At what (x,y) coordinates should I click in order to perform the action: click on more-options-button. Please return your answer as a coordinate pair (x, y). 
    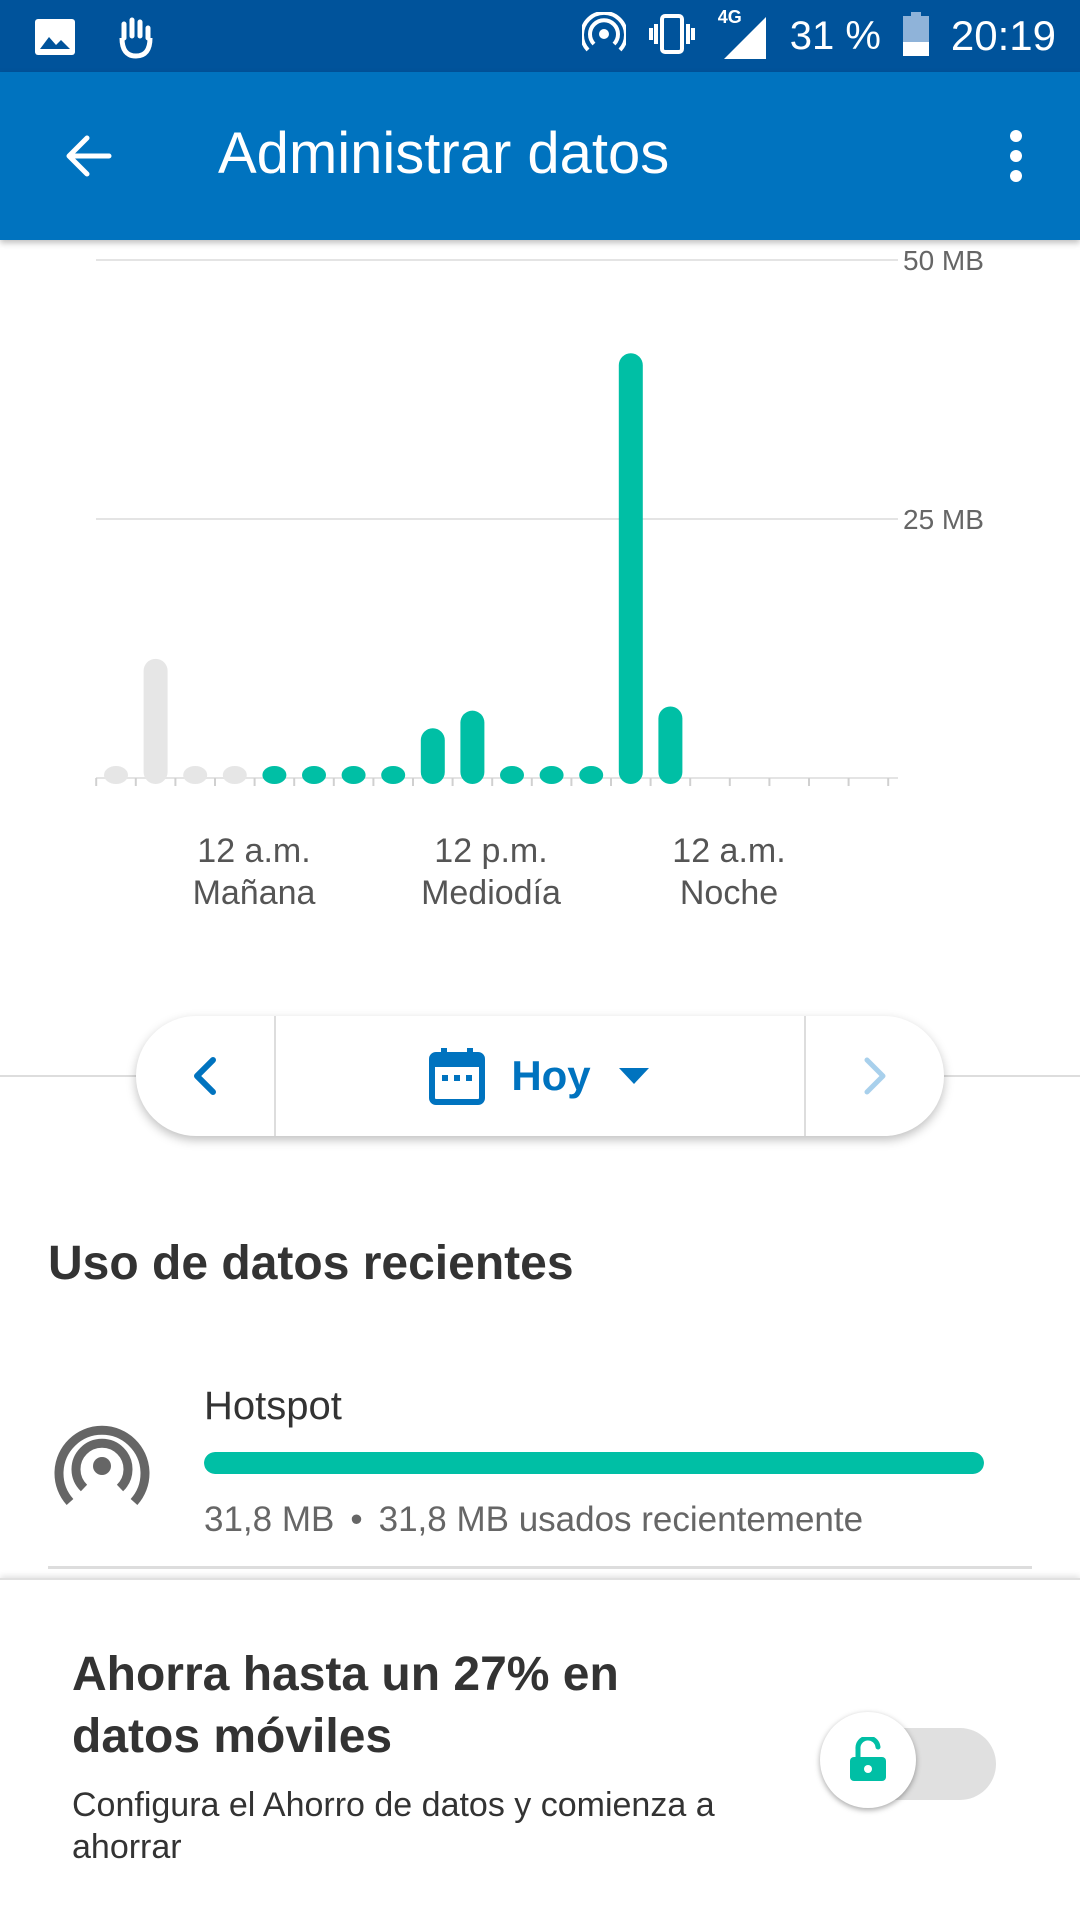
    Looking at the image, I should click on (1016, 156).